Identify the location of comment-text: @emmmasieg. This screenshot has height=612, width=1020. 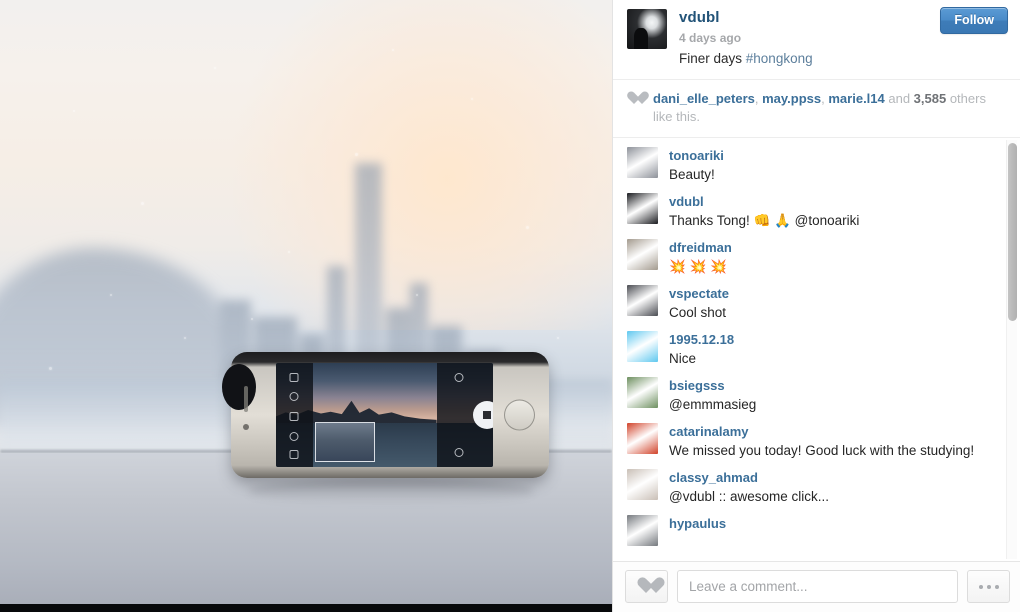
(713, 404).